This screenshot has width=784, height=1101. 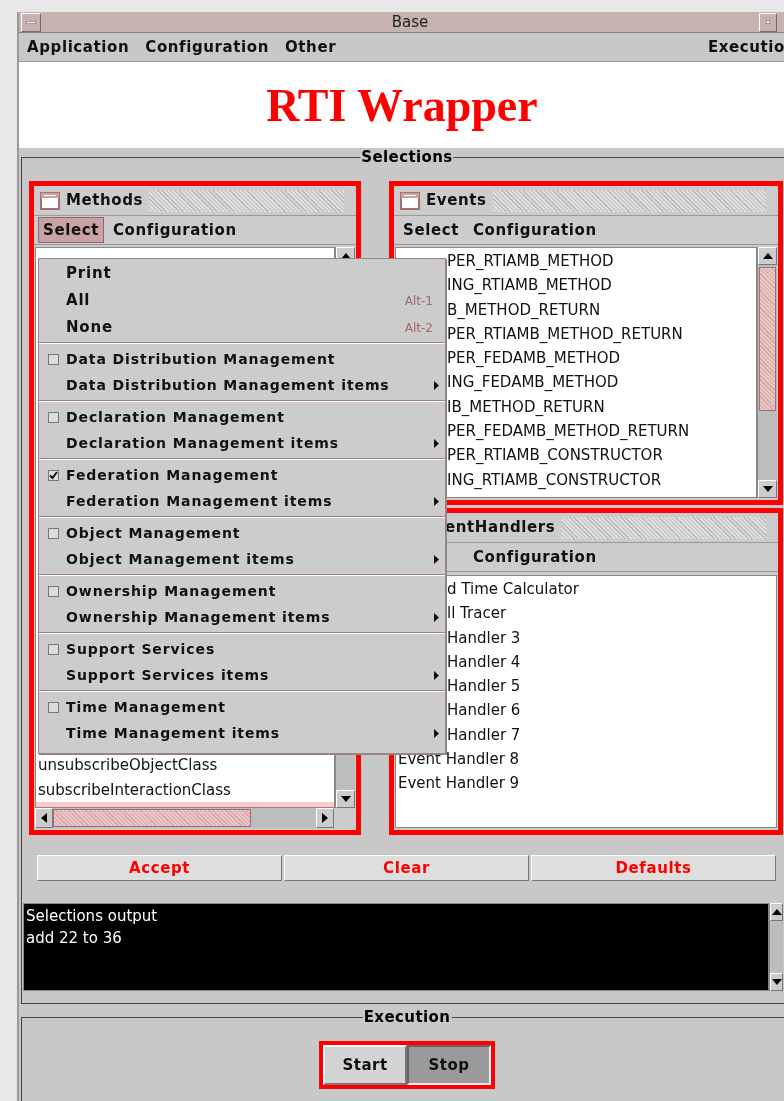 I want to click on checkbox-menu-item: Declaration Management, so click(x=242, y=417).